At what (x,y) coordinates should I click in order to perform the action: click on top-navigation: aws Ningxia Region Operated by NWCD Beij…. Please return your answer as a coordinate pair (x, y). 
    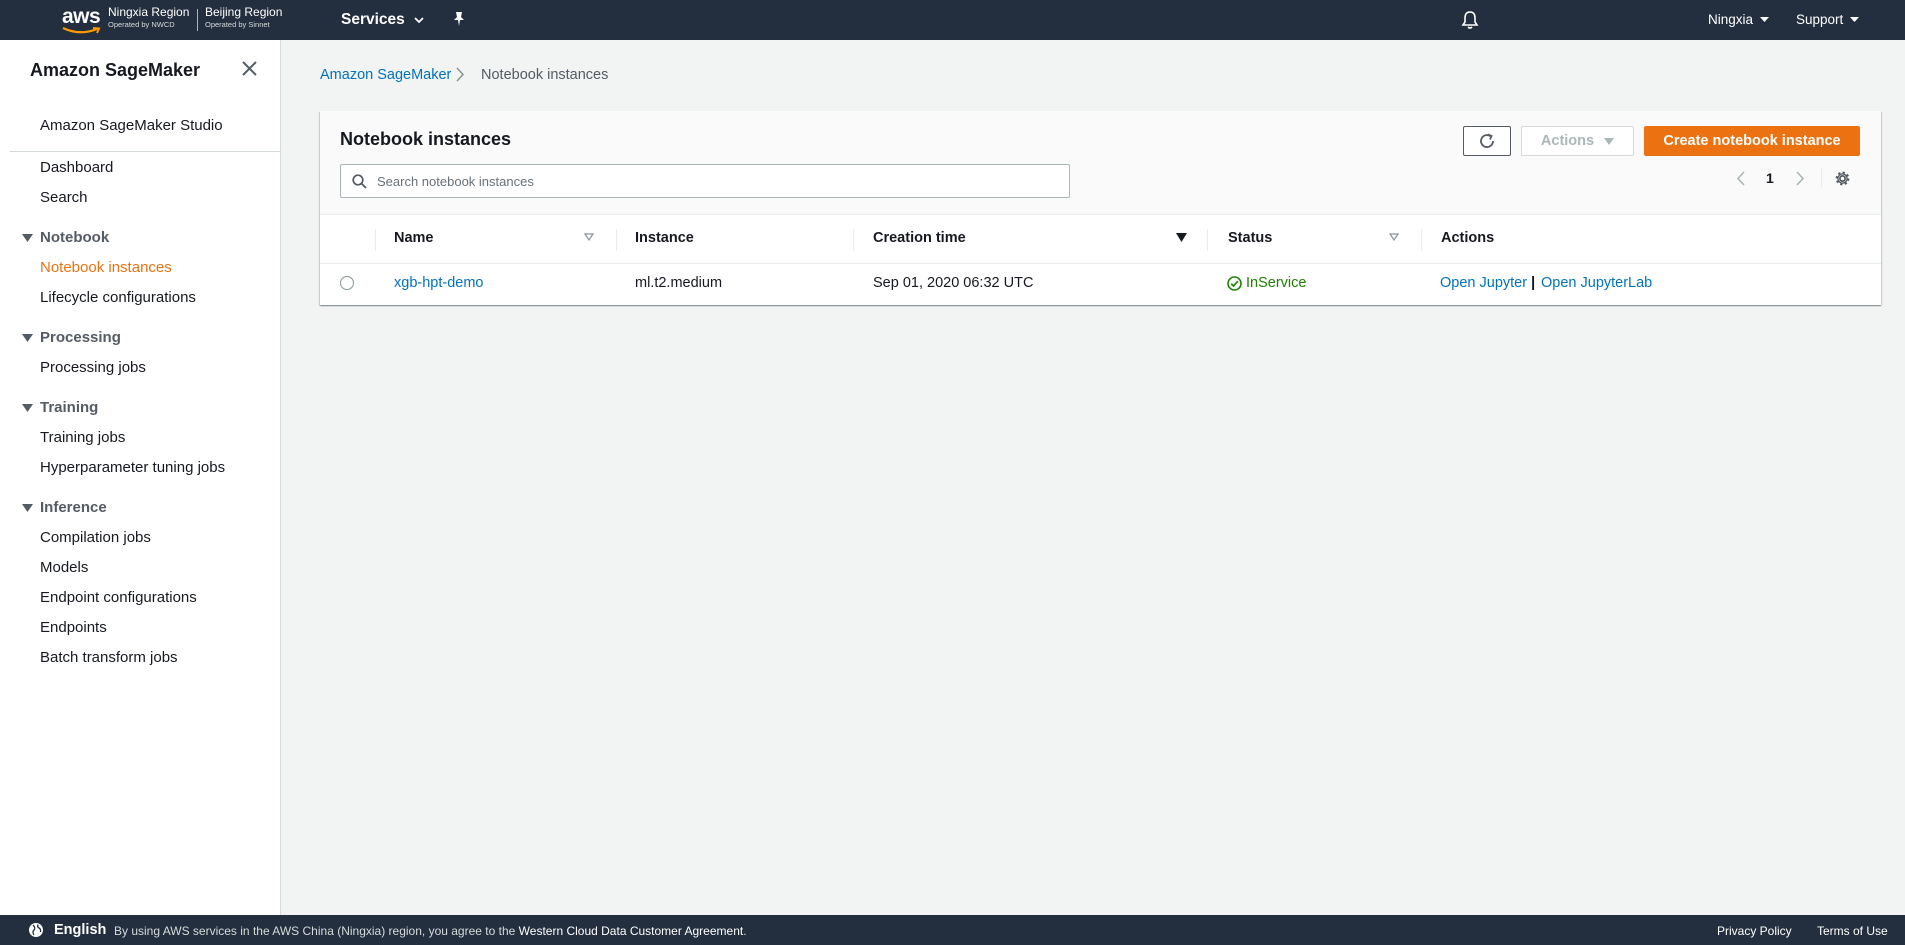
    Looking at the image, I should click on (952, 20).